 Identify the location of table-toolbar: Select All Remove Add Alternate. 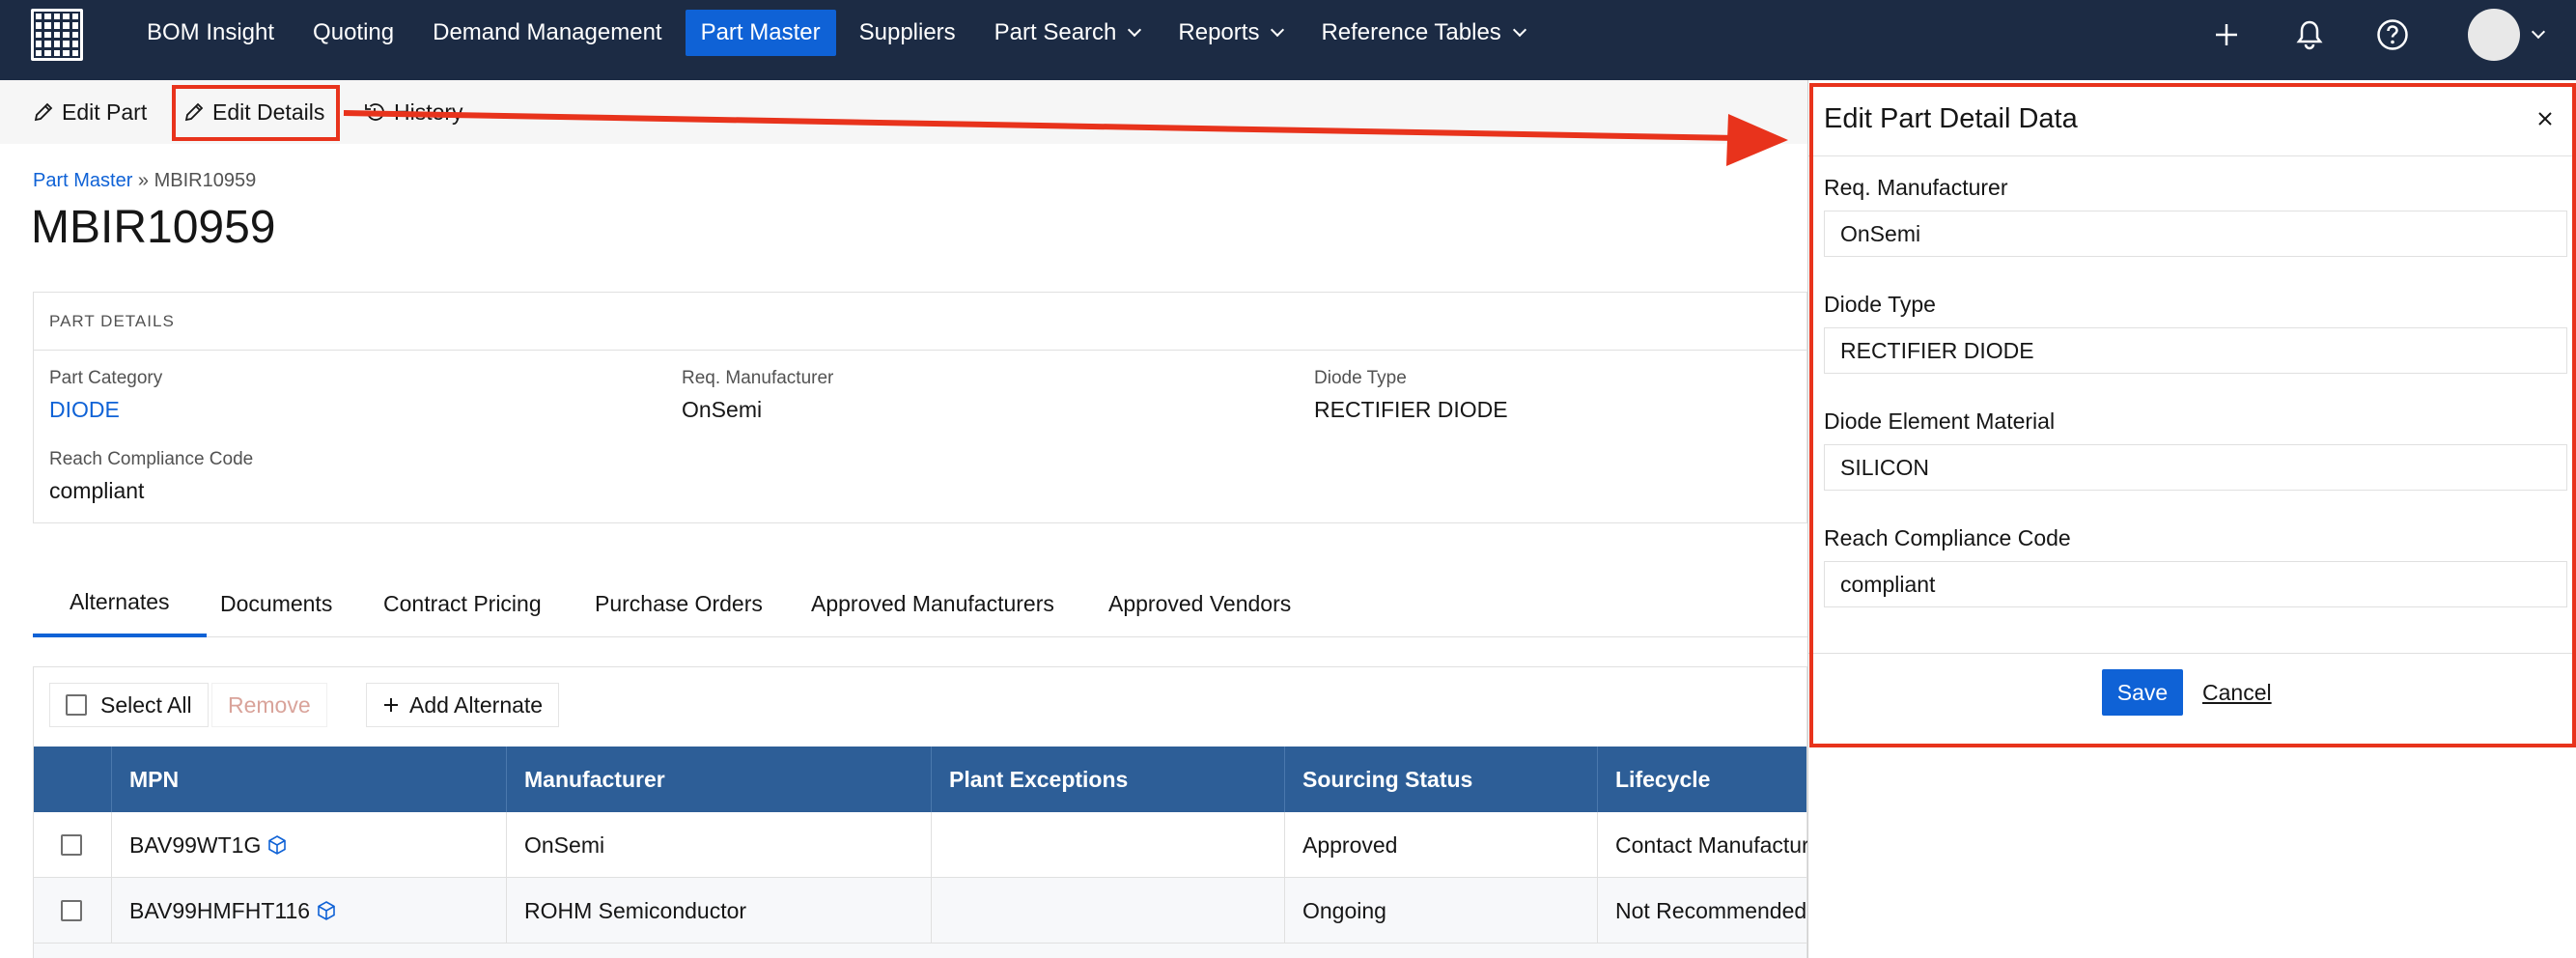
(920, 707).